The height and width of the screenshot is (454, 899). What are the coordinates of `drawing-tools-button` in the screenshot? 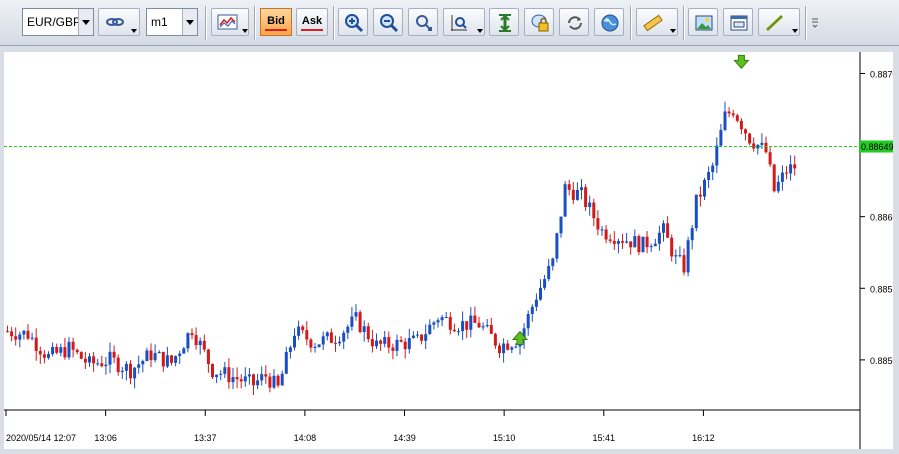 It's located at (779, 22).